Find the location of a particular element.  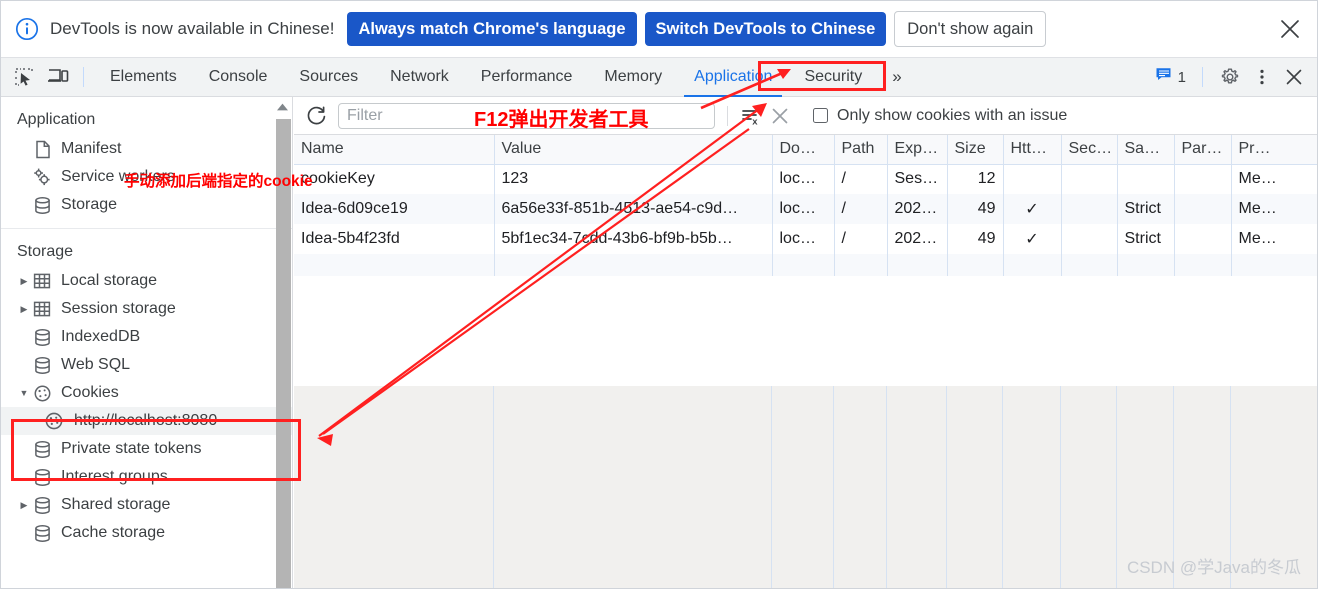

service-workers-gears-icon is located at coordinates (42, 177).